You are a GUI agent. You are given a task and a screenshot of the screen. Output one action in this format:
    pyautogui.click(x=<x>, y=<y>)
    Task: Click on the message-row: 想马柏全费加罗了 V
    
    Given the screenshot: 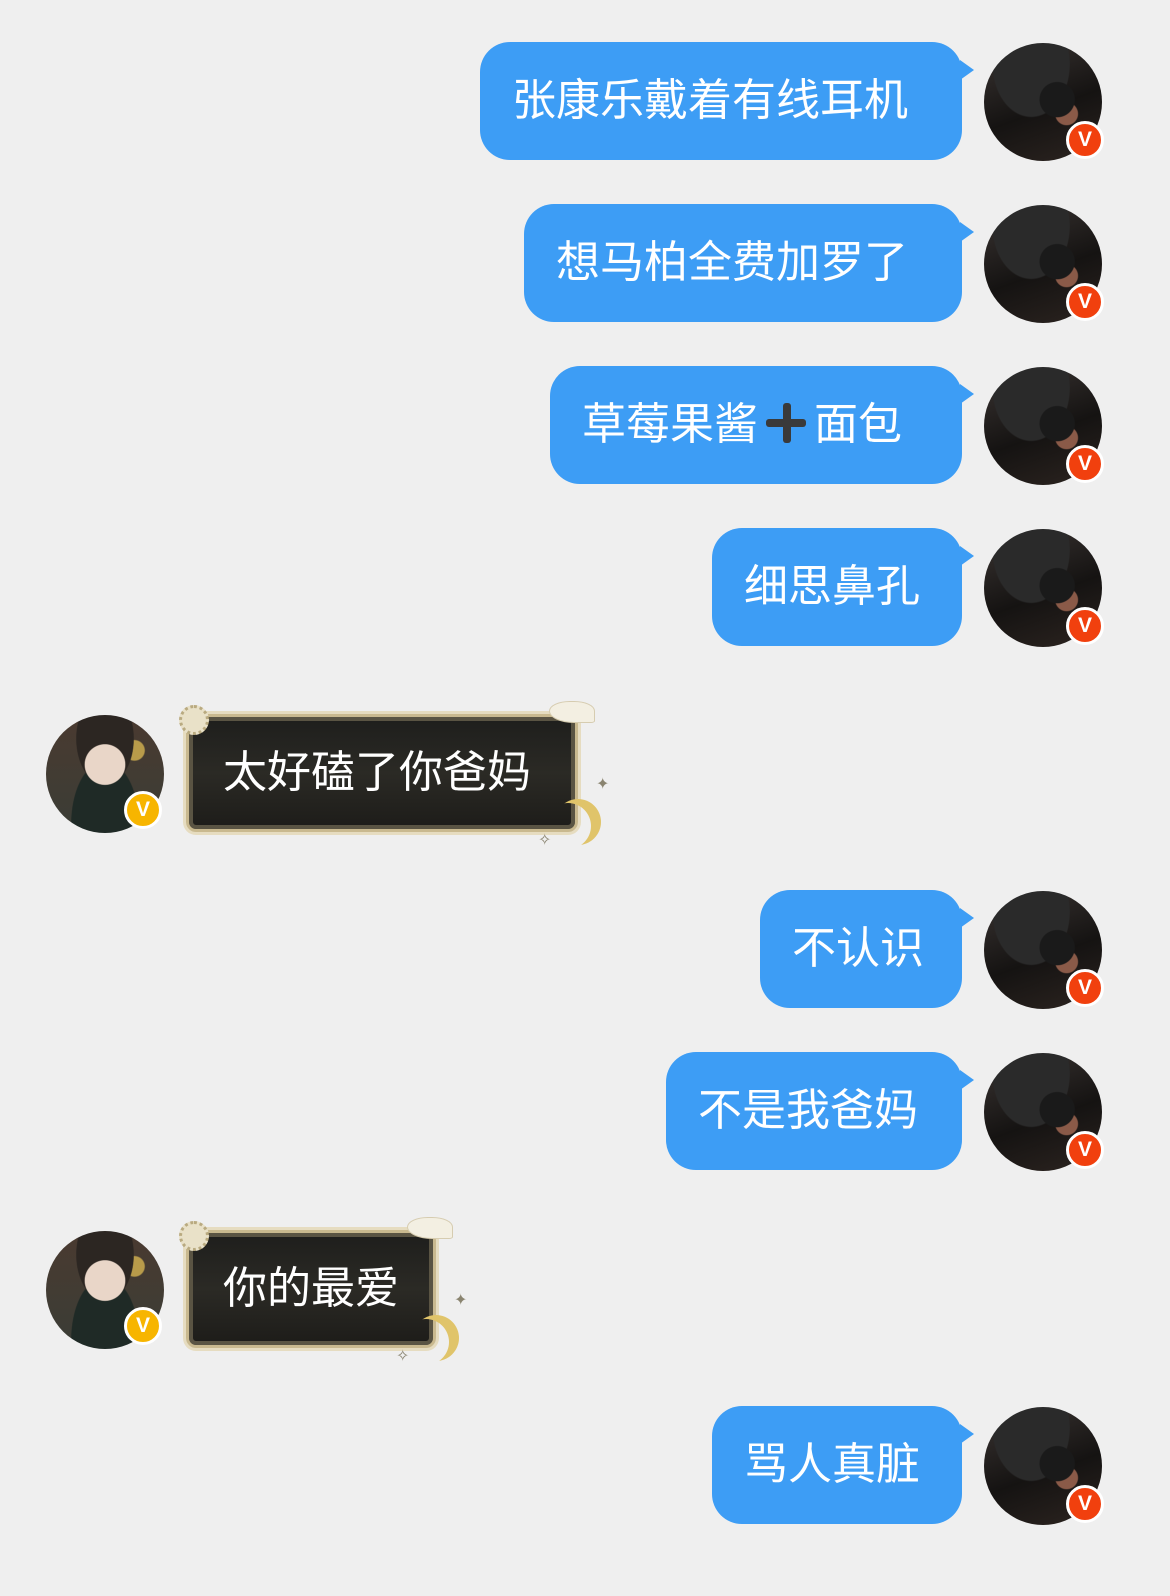 What is the action you would take?
    pyautogui.click(x=585, y=264)
    